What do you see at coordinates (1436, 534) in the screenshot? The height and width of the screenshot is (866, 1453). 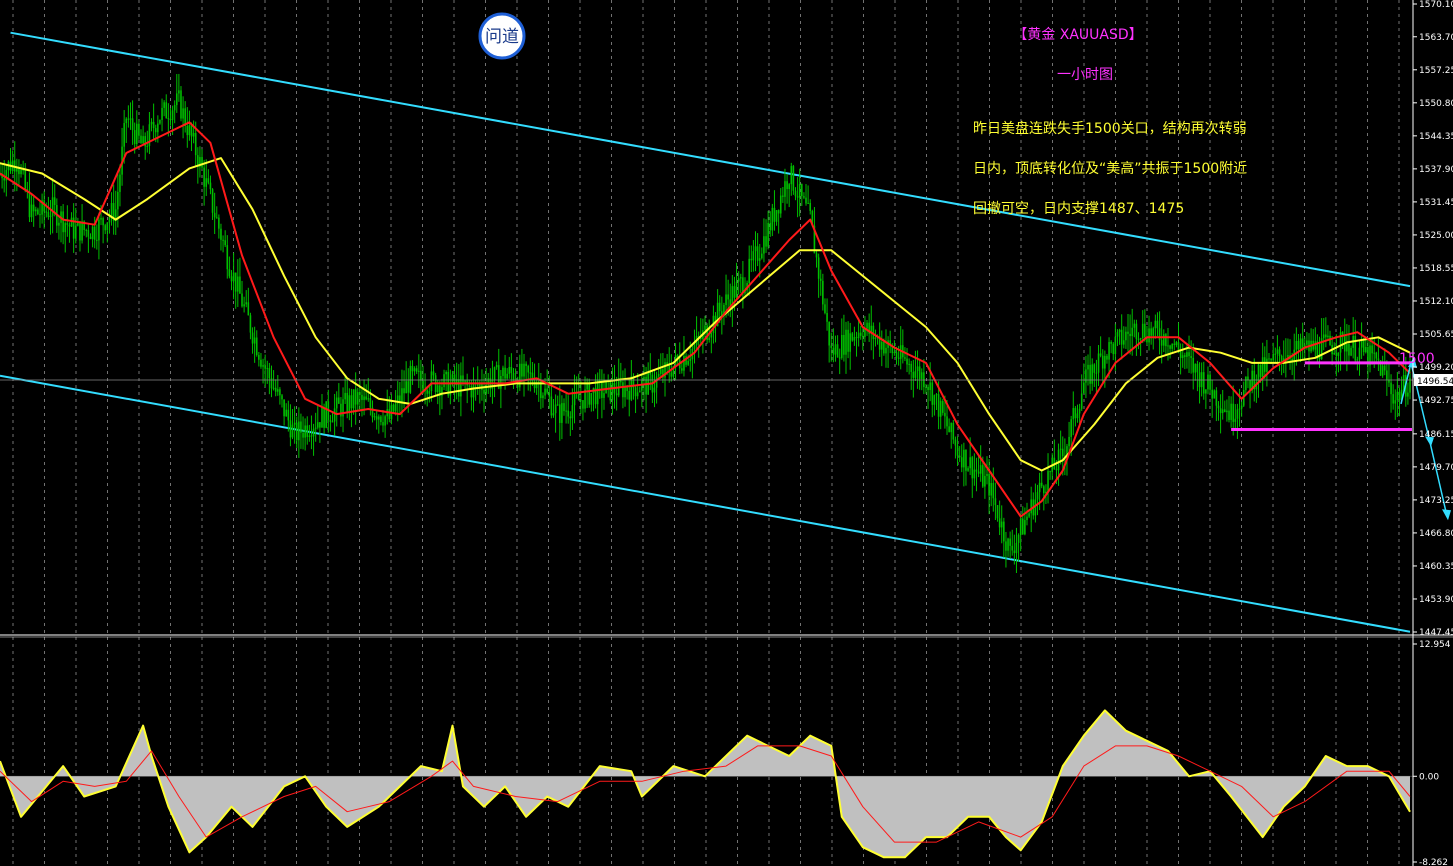 I see `price-tick-label: 1466.80` at bounding box center [1436, 534].